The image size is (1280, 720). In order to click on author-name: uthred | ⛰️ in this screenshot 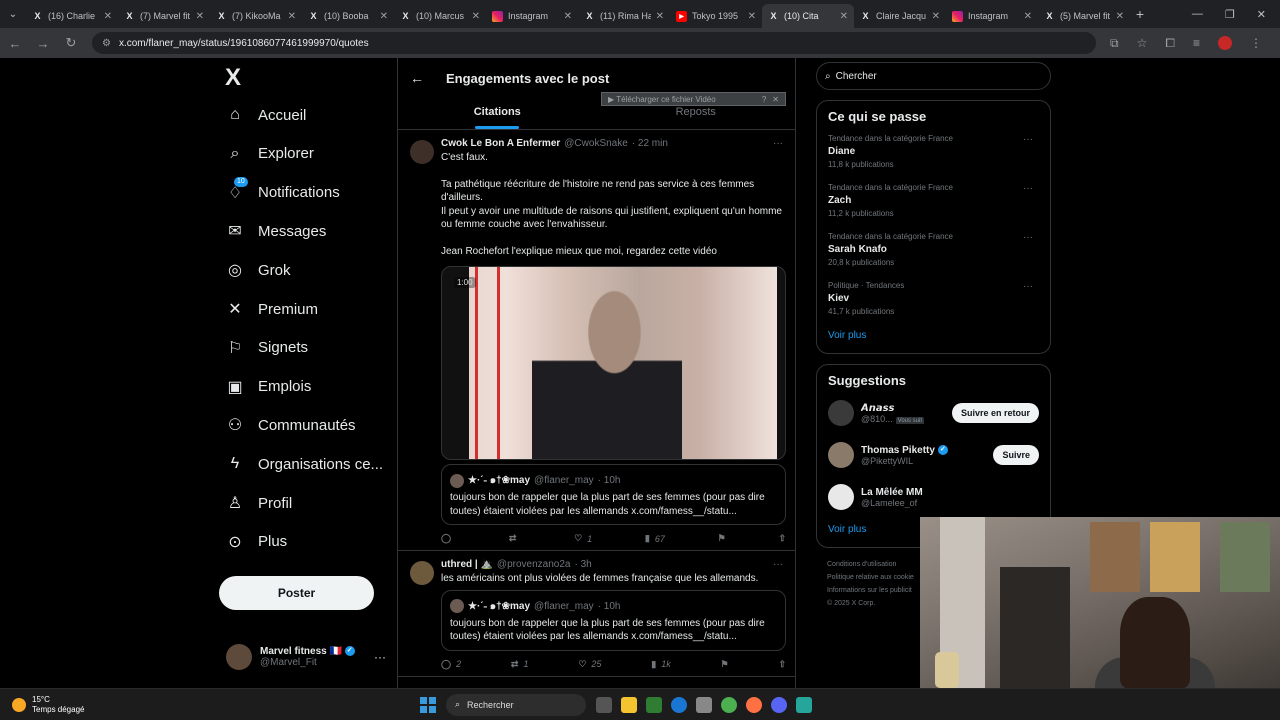, I will do `click(467, 564)`.